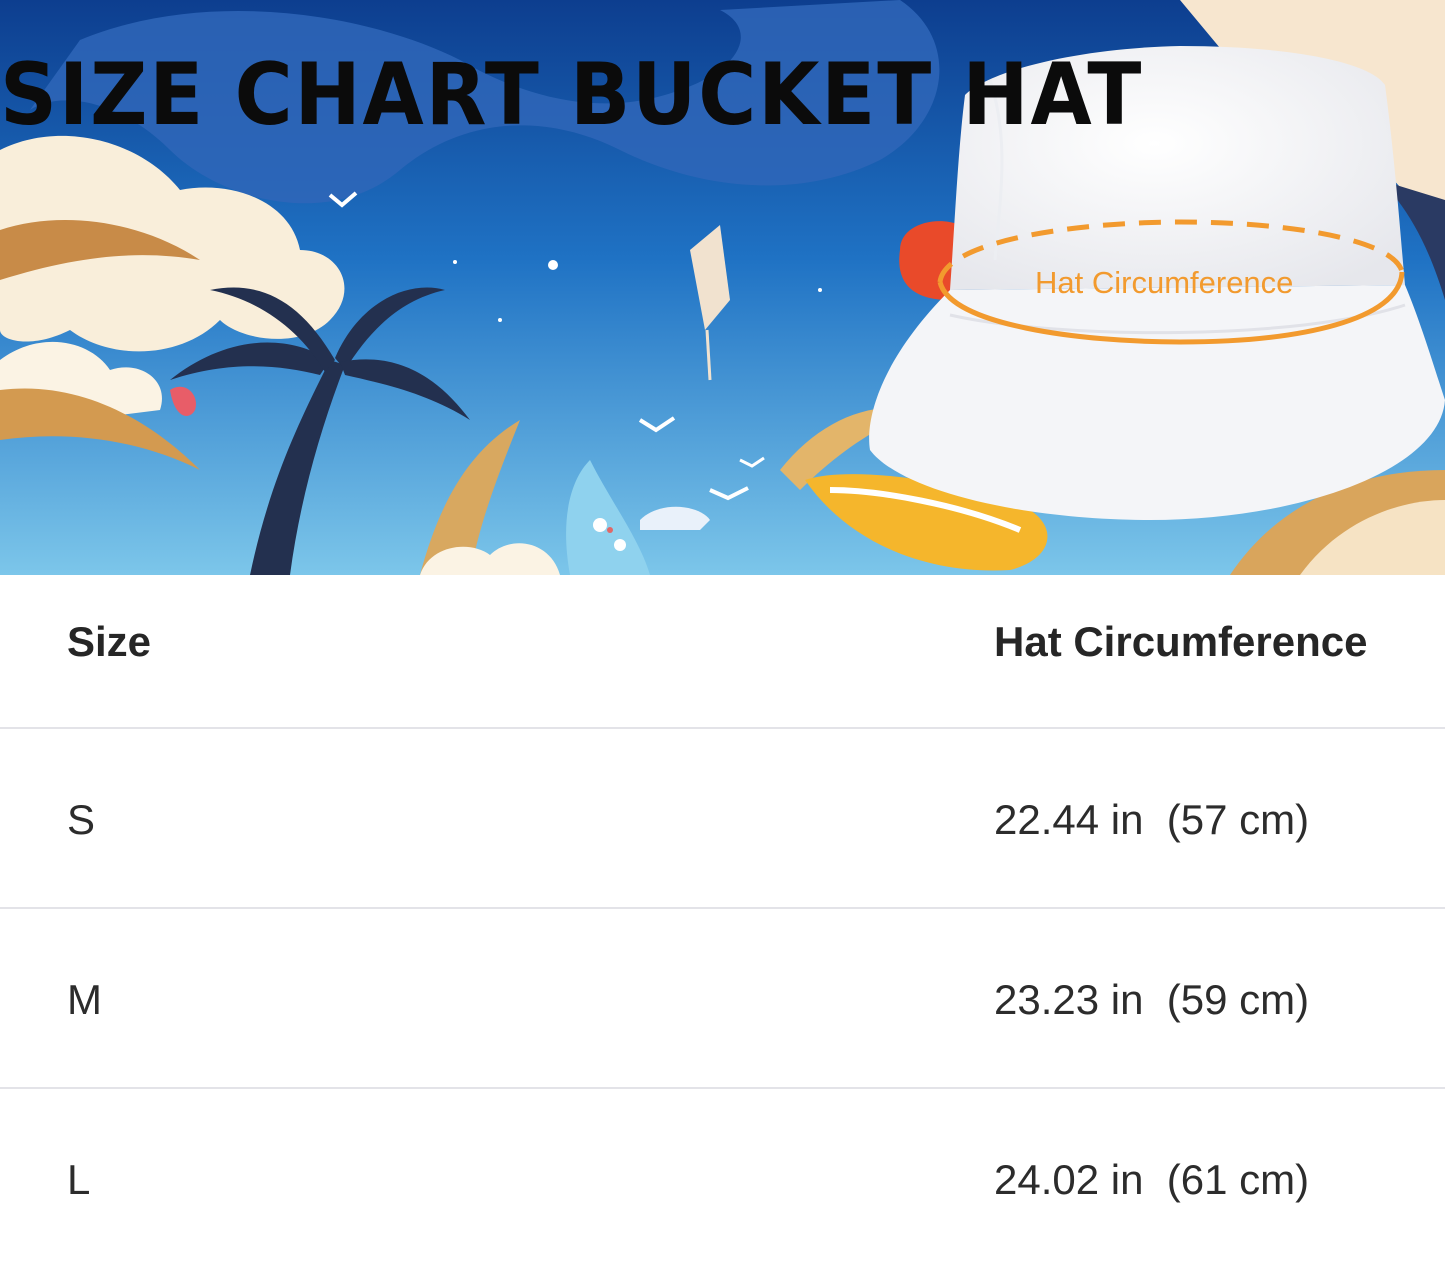 The width and height of the screenshot is (1445, 1269). I want to click on table-row: M 23.23 in (59 cm), so click(722, 999).